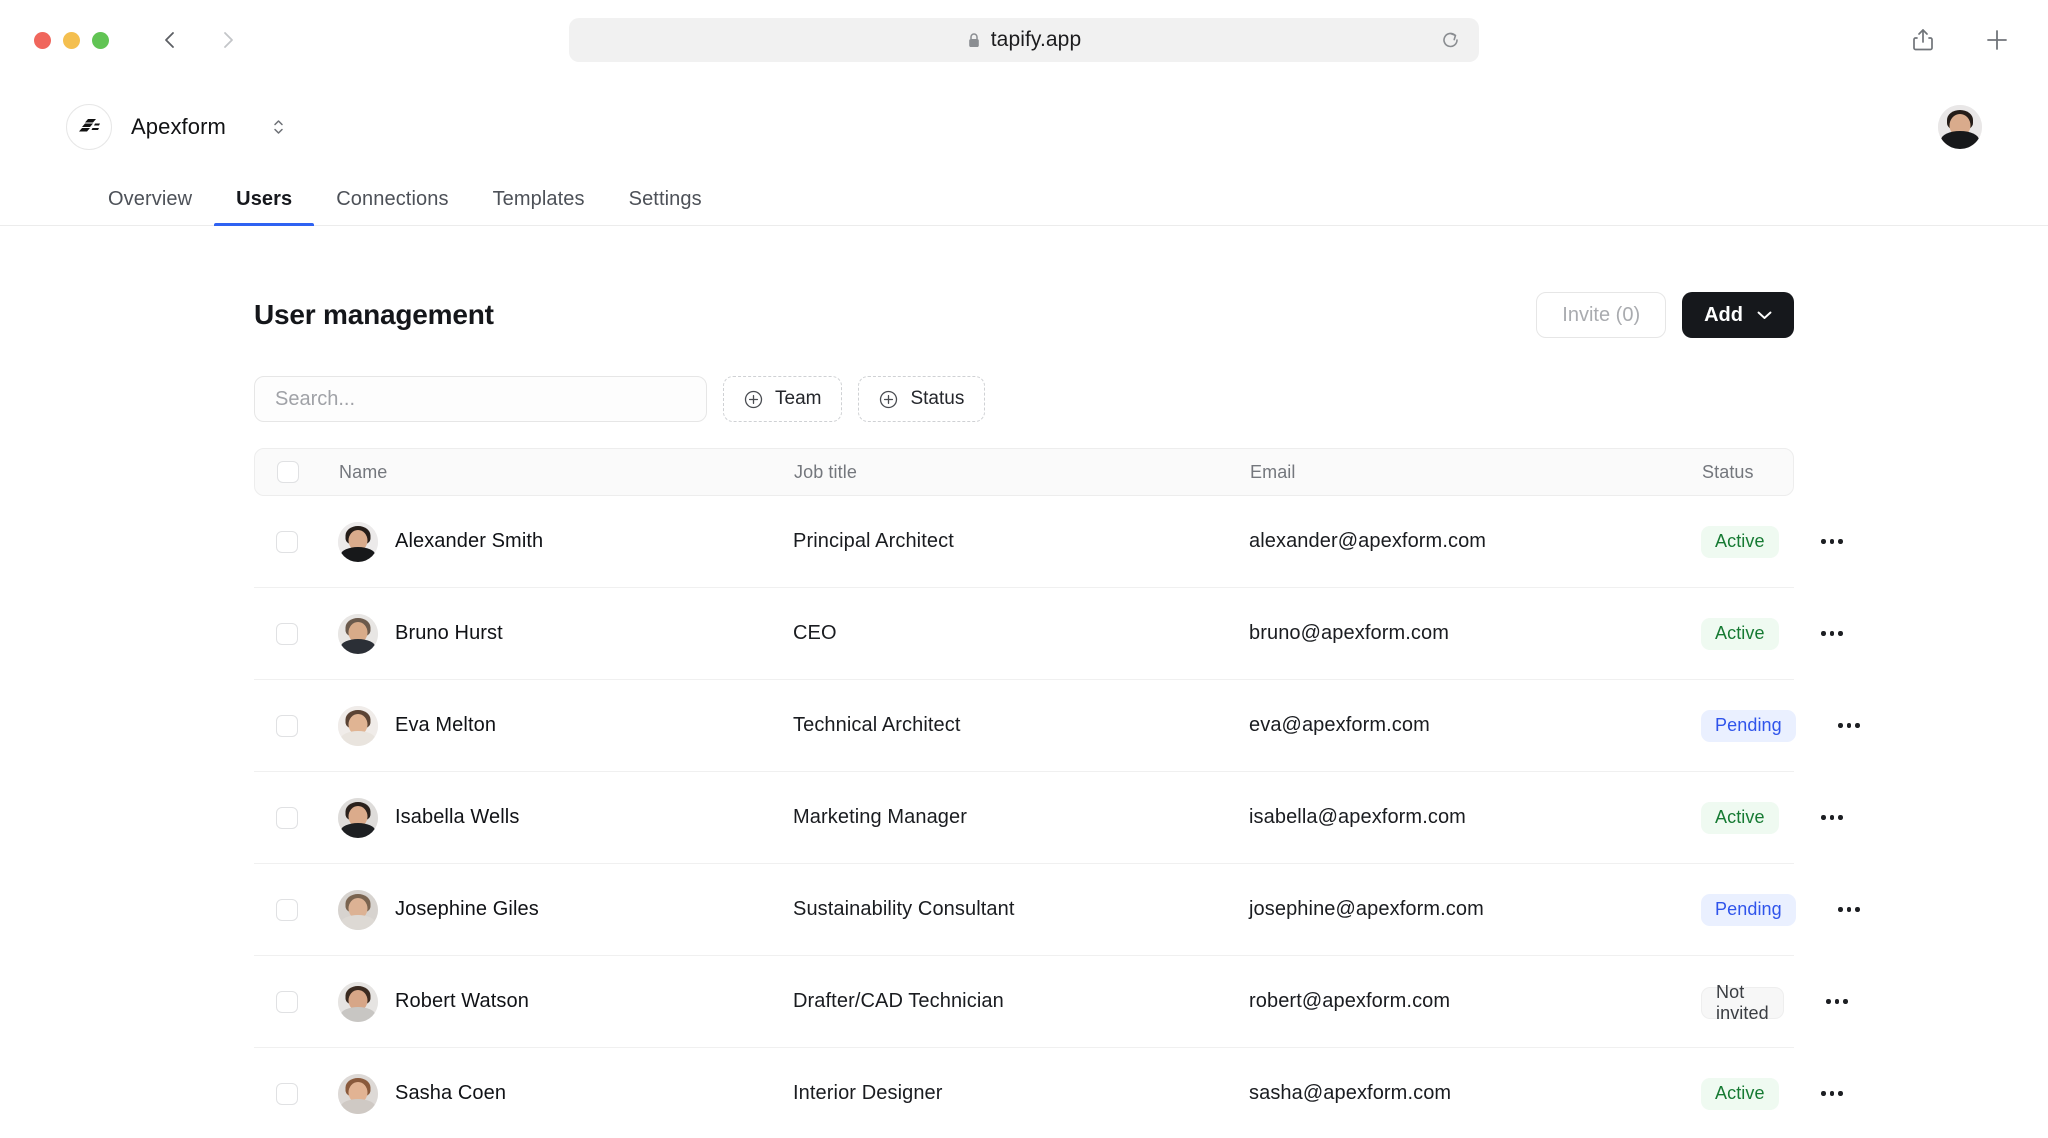 The height and width of the screenshot is (1138, 2048). What do you see at coordinates (1476, 472) in the screenshot?
I see `column-header-email: Email` at bounding box center [1476, 472].